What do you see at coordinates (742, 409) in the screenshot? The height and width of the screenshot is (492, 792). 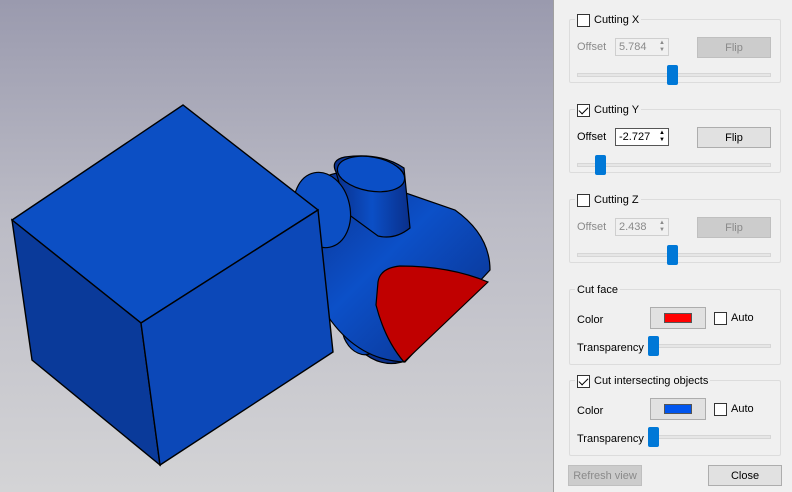 I see `cut-intersecting-auto-label: Auto` at bounding box center [742, 409].